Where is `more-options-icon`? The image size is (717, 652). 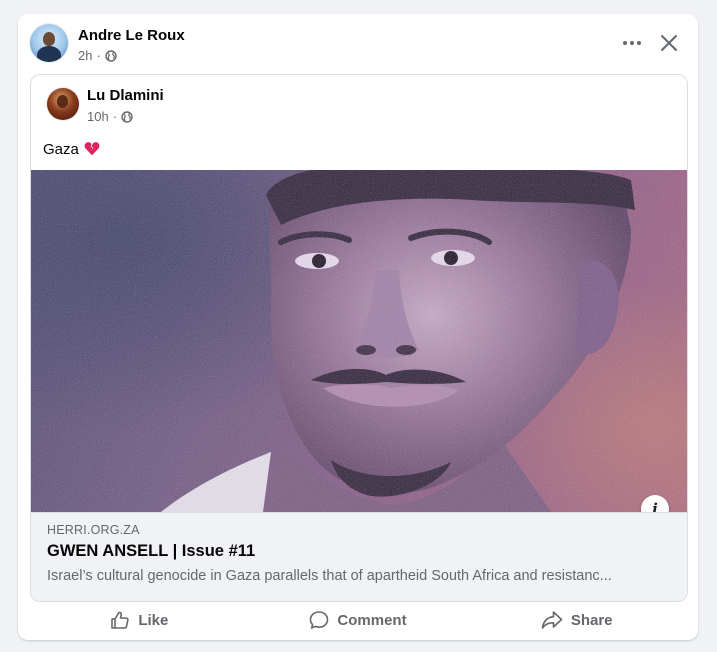
more-options-icon is located at coordinates (632, 43).